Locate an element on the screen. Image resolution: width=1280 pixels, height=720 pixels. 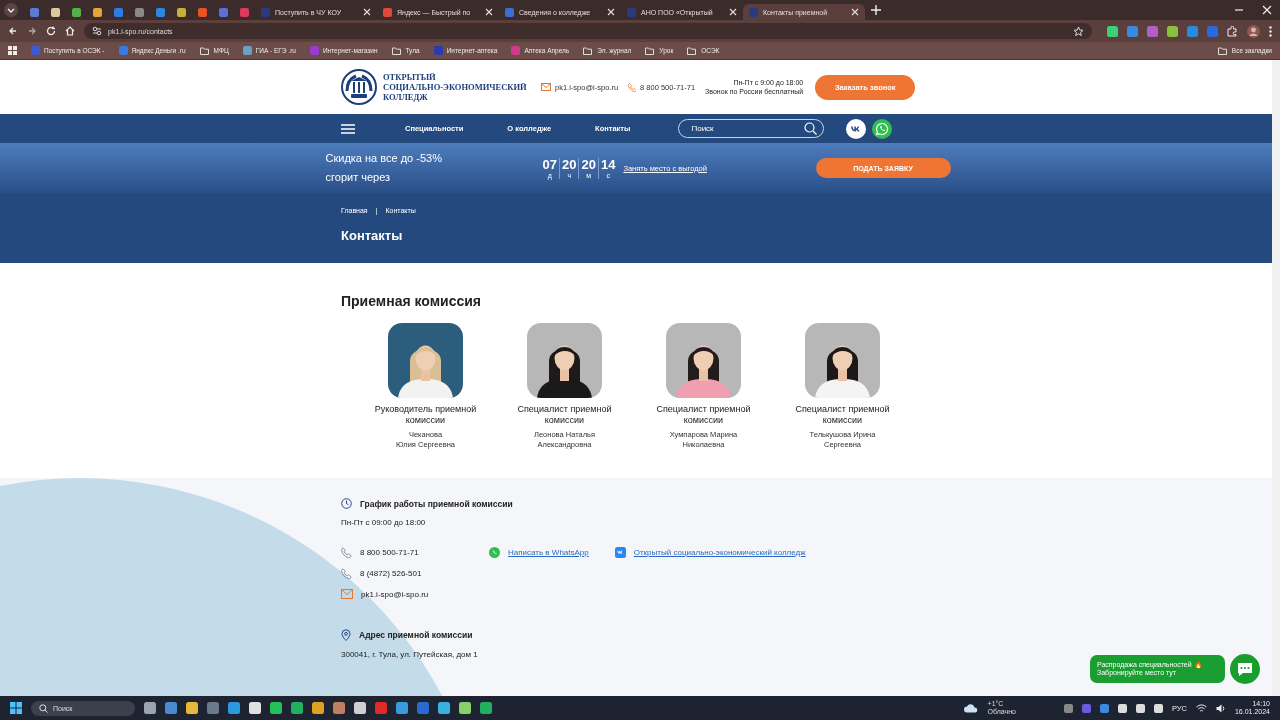
address-text: 300041, г. Тула, ул. Путейская, дом 1 is located at coordinates (410, 654).